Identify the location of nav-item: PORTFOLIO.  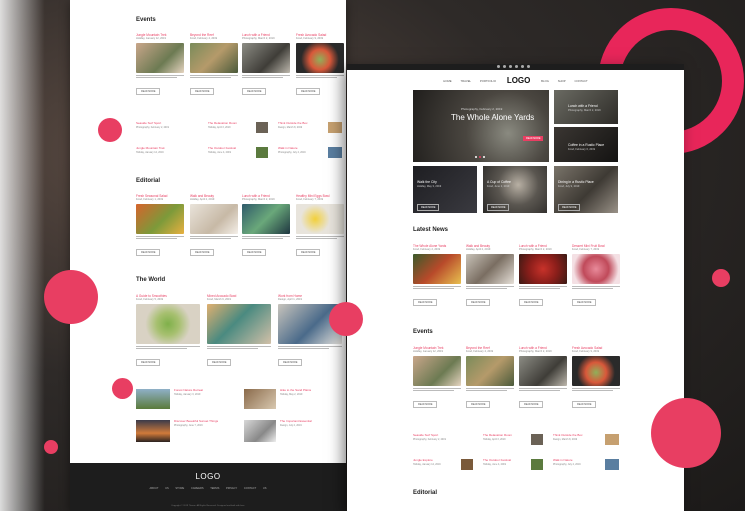
(488, 81).